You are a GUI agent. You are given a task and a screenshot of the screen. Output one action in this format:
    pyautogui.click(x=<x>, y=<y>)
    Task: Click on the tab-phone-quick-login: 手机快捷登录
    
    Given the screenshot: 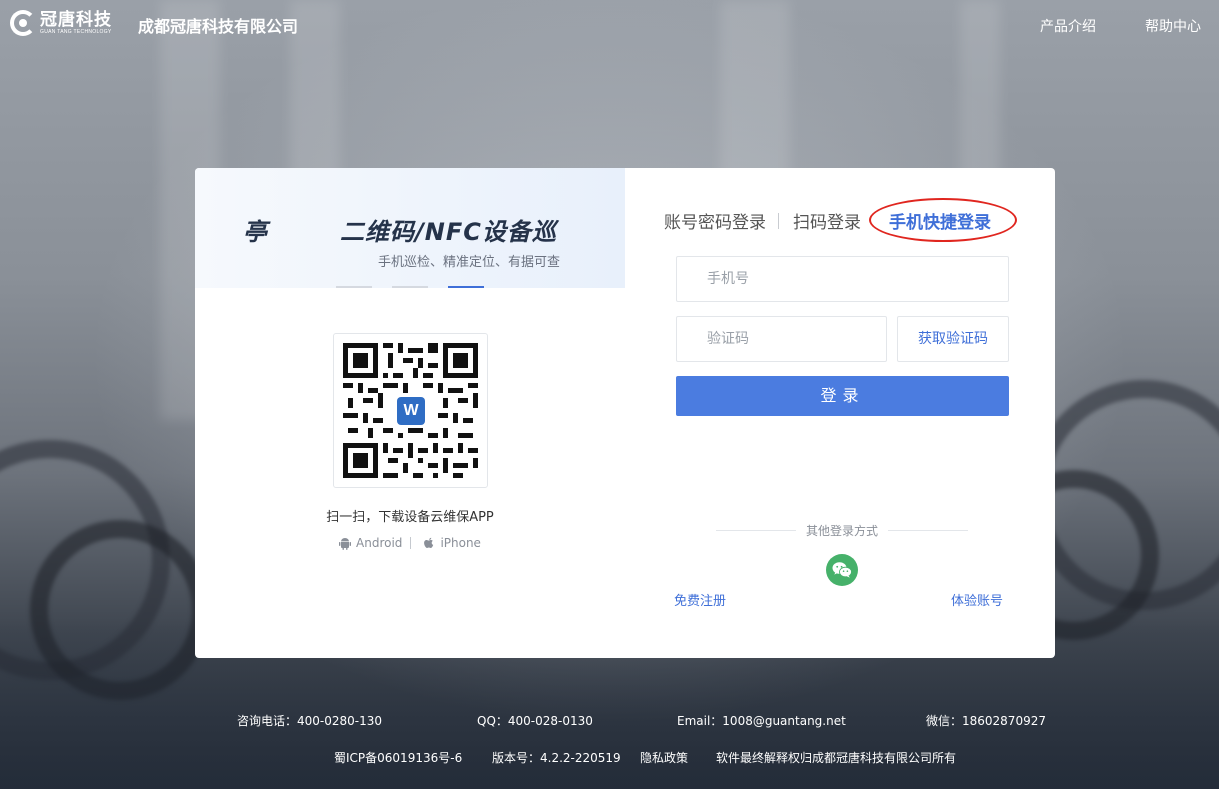 What is the action you would take?
    pyautogui.click(x=943, y=220)
    